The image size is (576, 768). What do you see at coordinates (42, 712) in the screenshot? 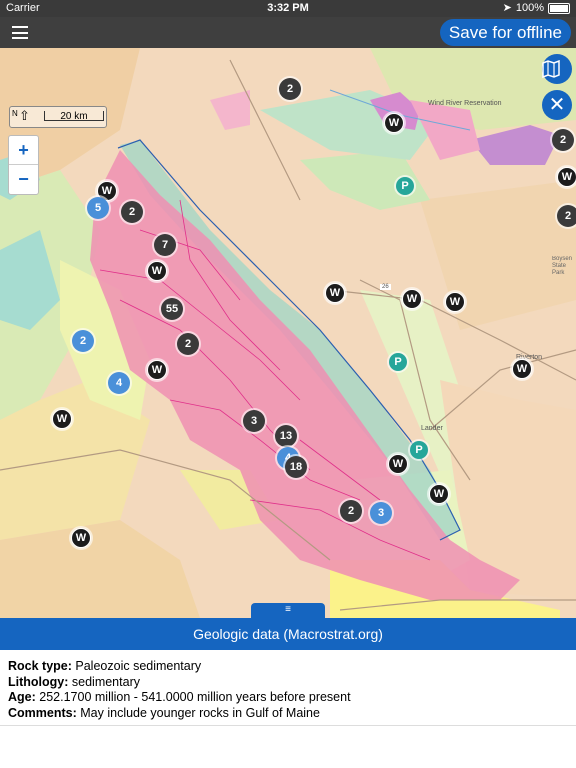
I see `comments-label: Comments:` at bounding box center [42, 712].